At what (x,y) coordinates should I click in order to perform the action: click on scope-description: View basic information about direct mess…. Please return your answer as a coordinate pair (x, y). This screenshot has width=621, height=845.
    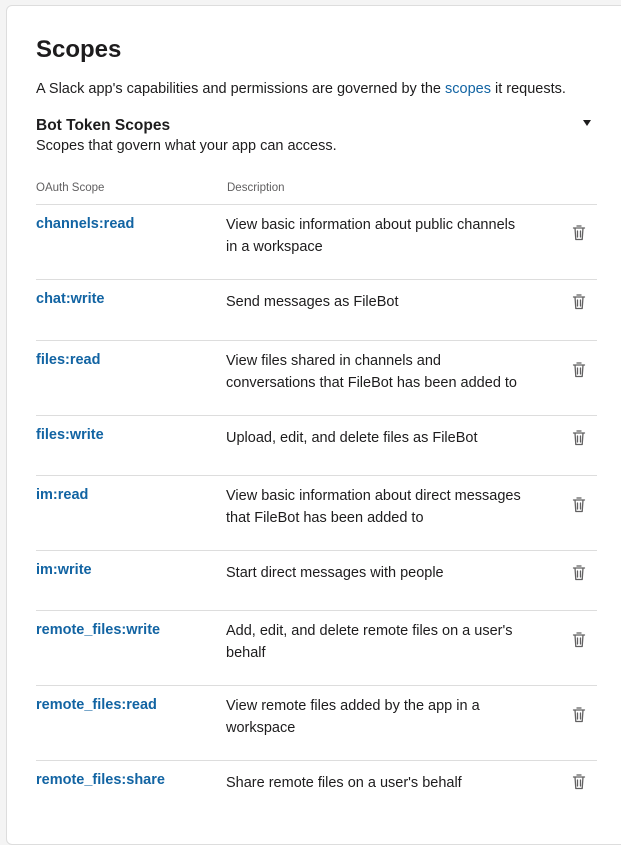
    Looking at the image, I should click on (373, 507).